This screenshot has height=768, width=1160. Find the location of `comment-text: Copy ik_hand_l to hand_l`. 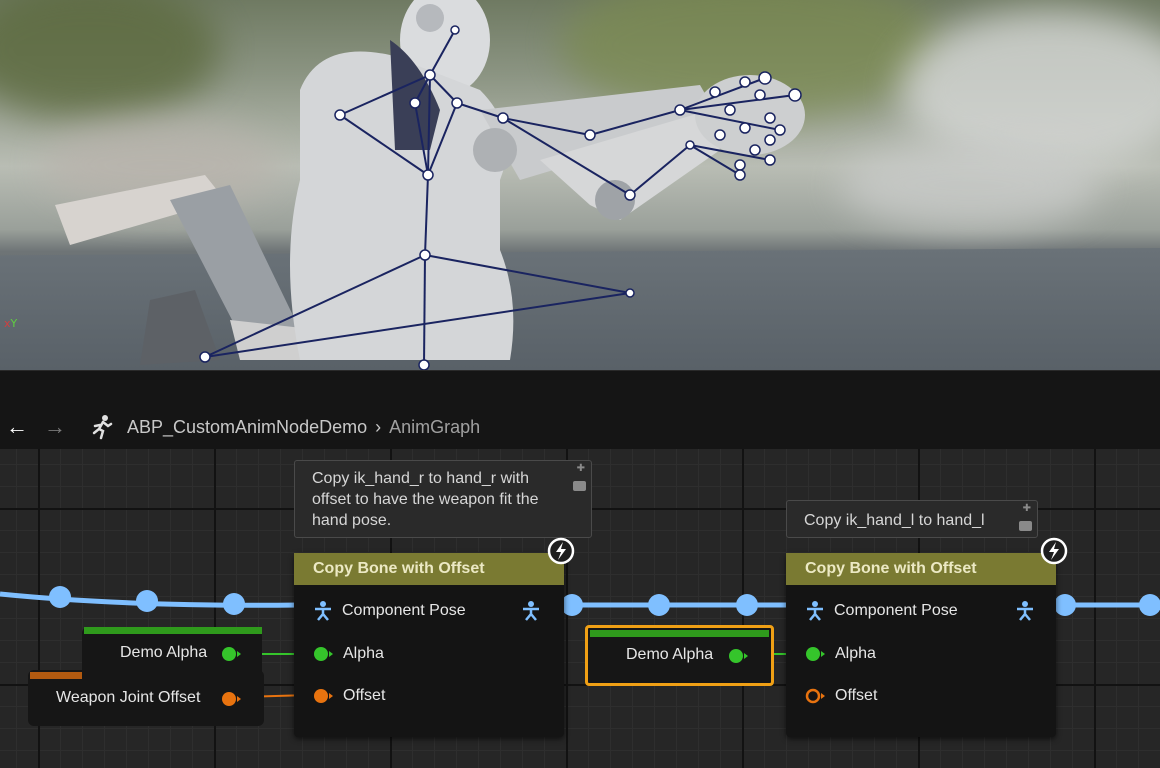

comment-text: Copy ik_hand_l to hand_l is located at coordinates (894, 520).